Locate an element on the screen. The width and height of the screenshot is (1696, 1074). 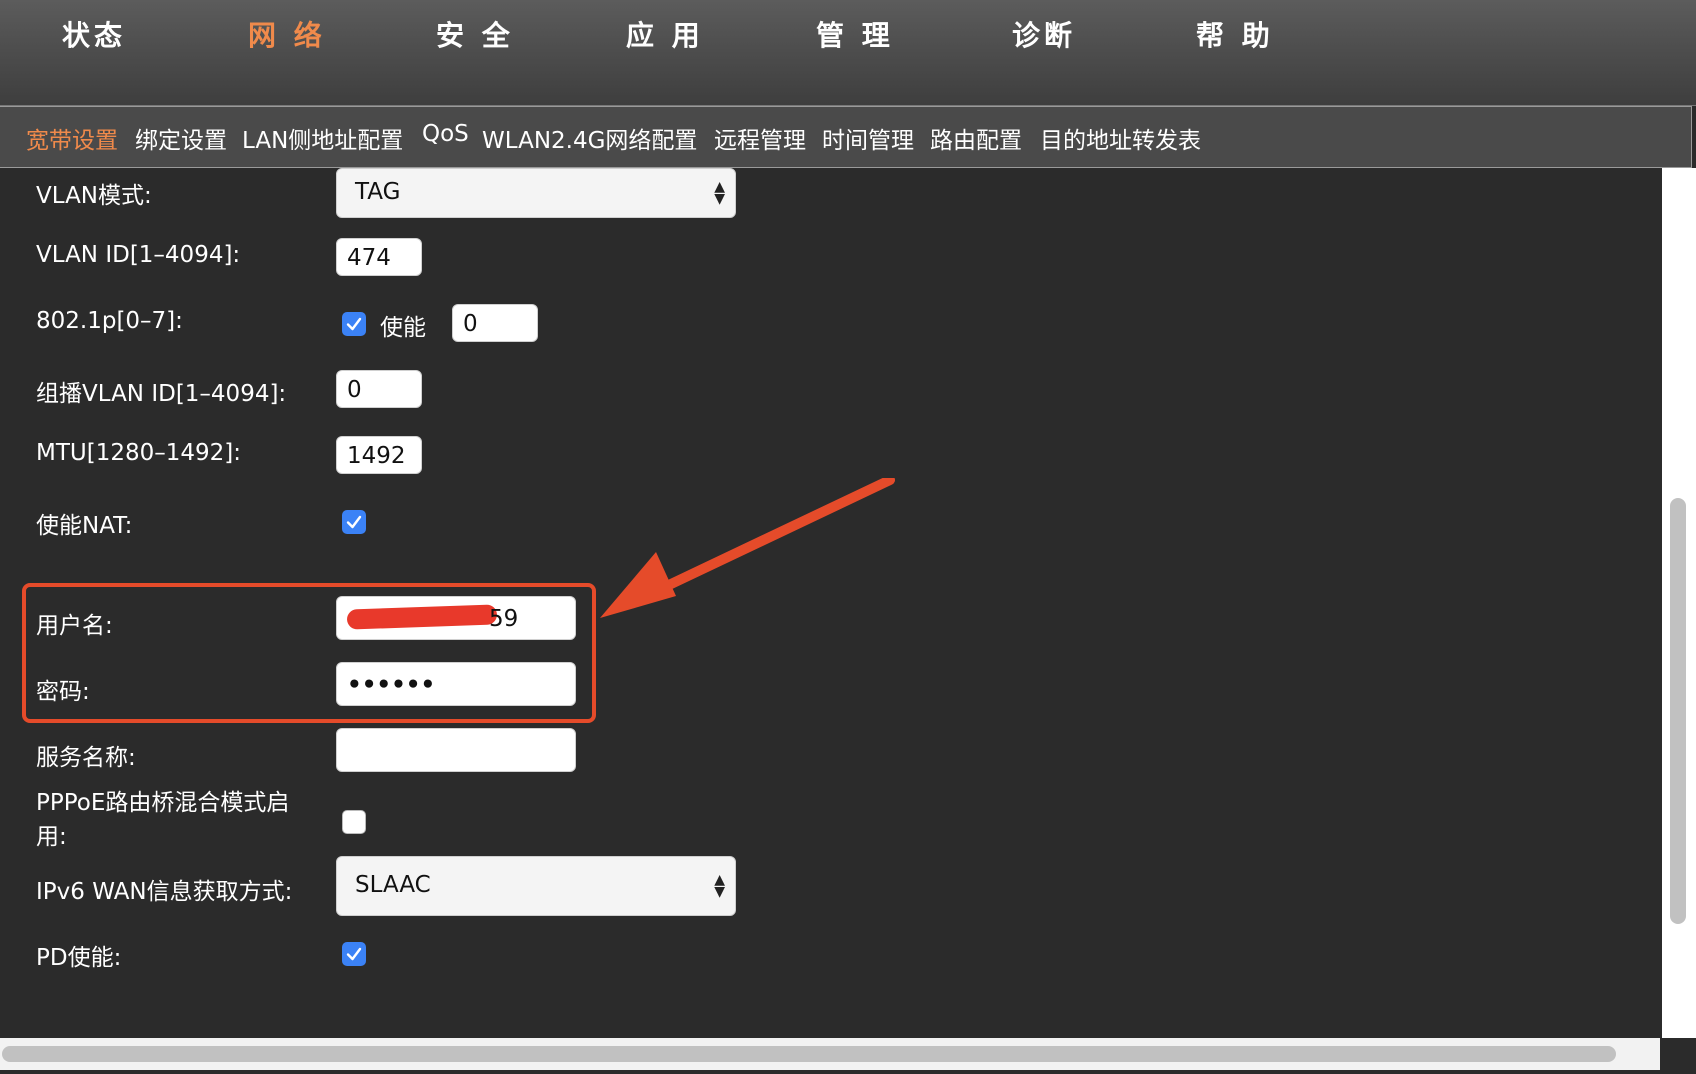
pd-enable-label: PD使能: is located at coordinates (79, 958).